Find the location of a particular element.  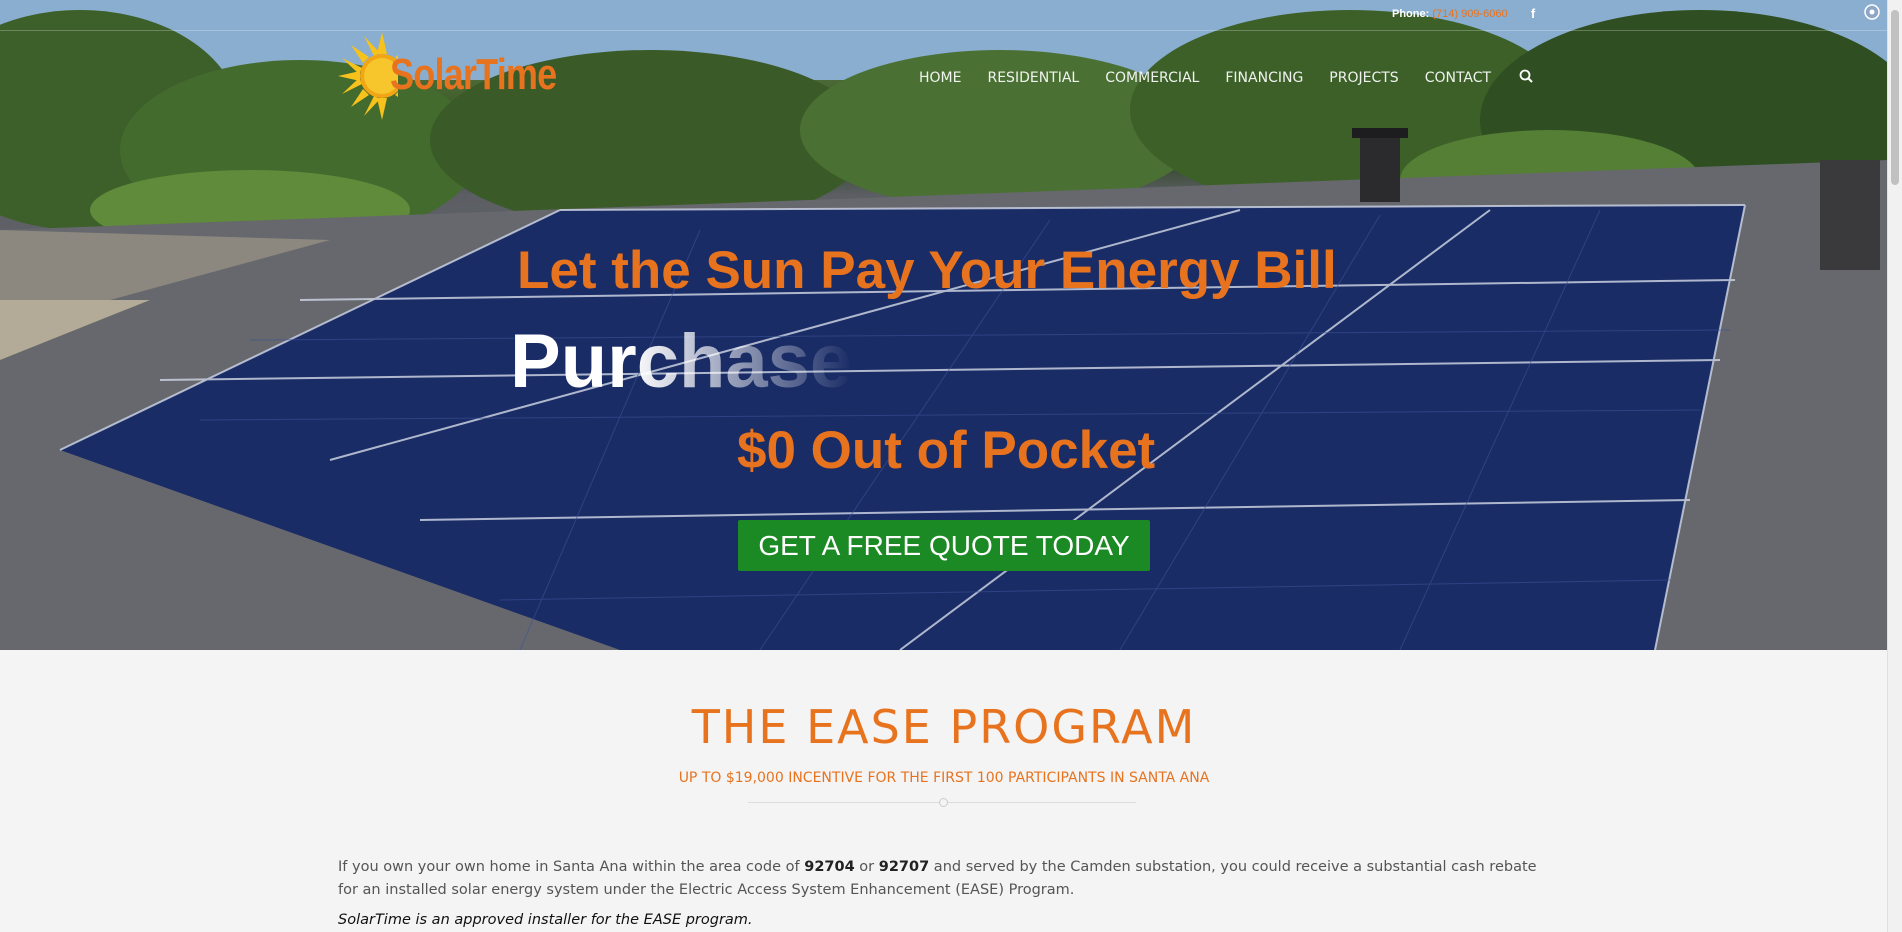

phone-number-link: (714) 909-6060 is located at coordinates (1469, 14).